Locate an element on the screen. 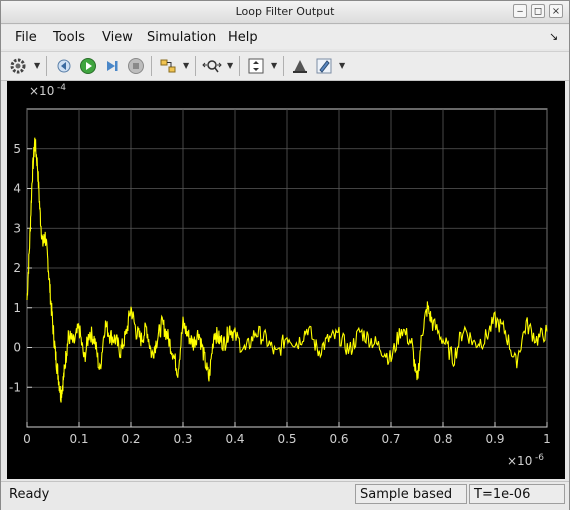 Image resolution: width=570 pixels, height=510 pixels. back-step-icon is located at coordinates (64, 66).